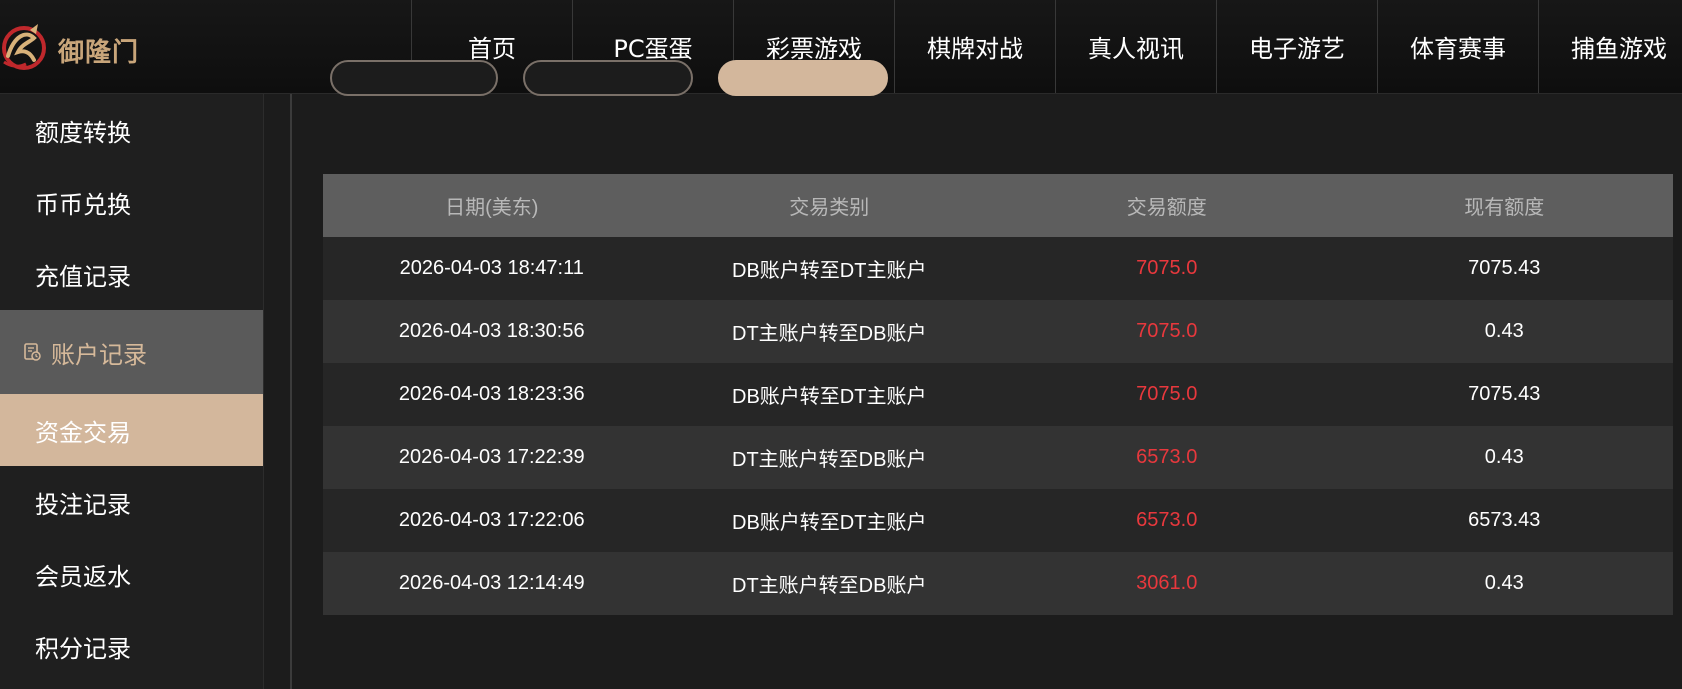 Image resolution: width=1682 pixels, height=689 pixels. I want to click on sidebar-item-label: 积分记录, so click(83, 648).